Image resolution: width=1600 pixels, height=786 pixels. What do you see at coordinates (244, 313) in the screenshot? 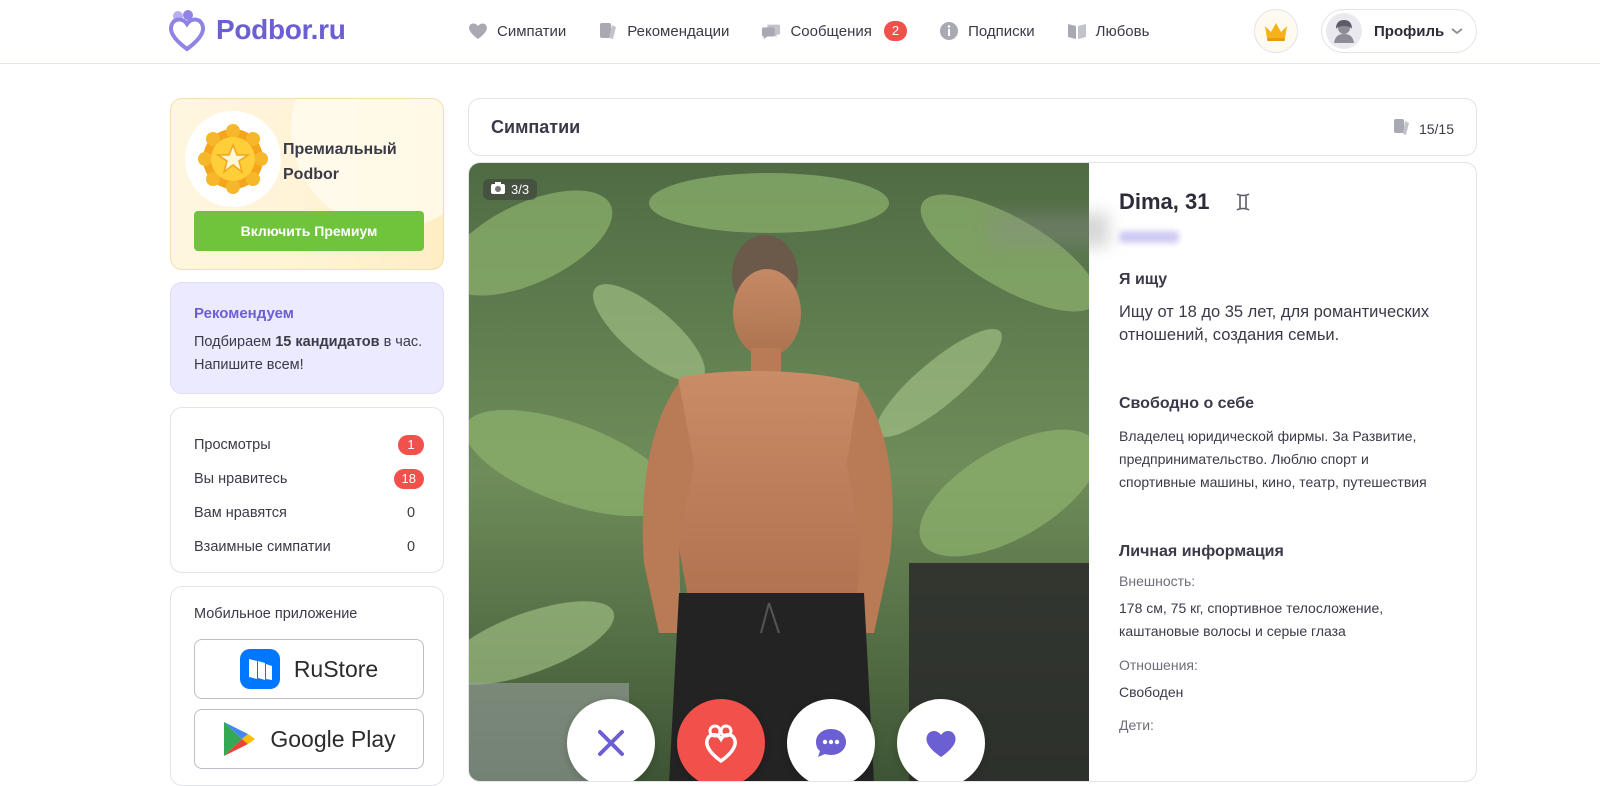
I see `recommend-title: Рекомендуем` at bounding box center [244, 313].